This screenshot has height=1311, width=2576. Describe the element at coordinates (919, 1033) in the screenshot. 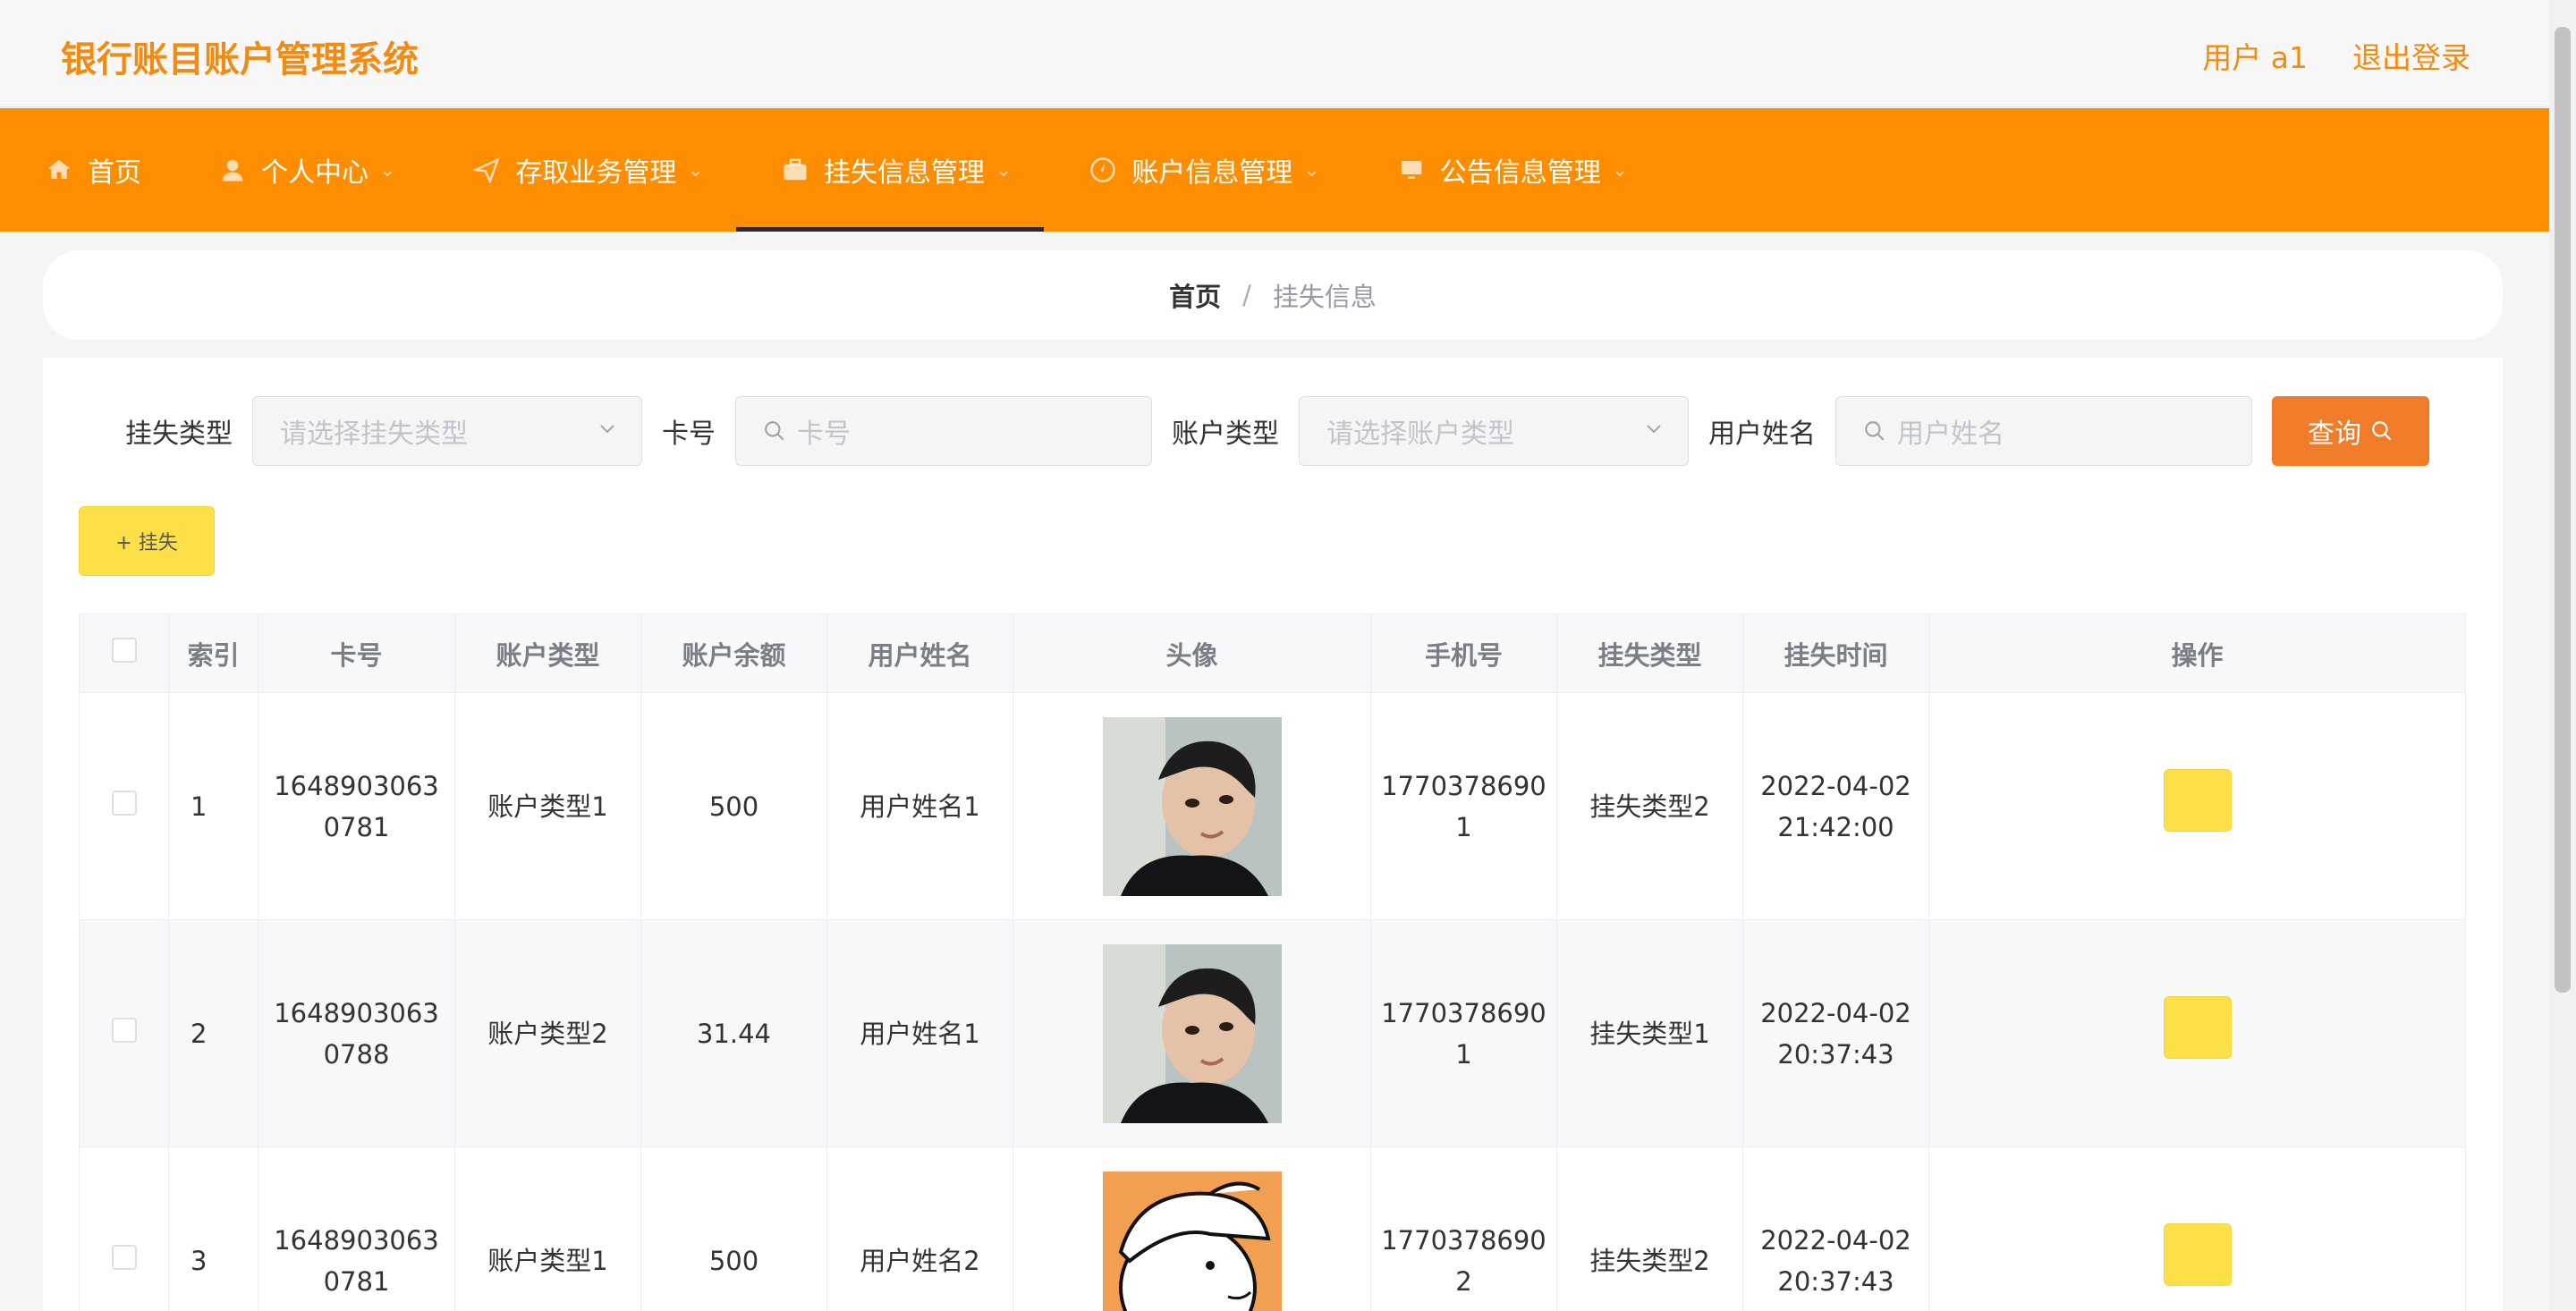

I see `user-name-cell: 用户姓名1` at that location.